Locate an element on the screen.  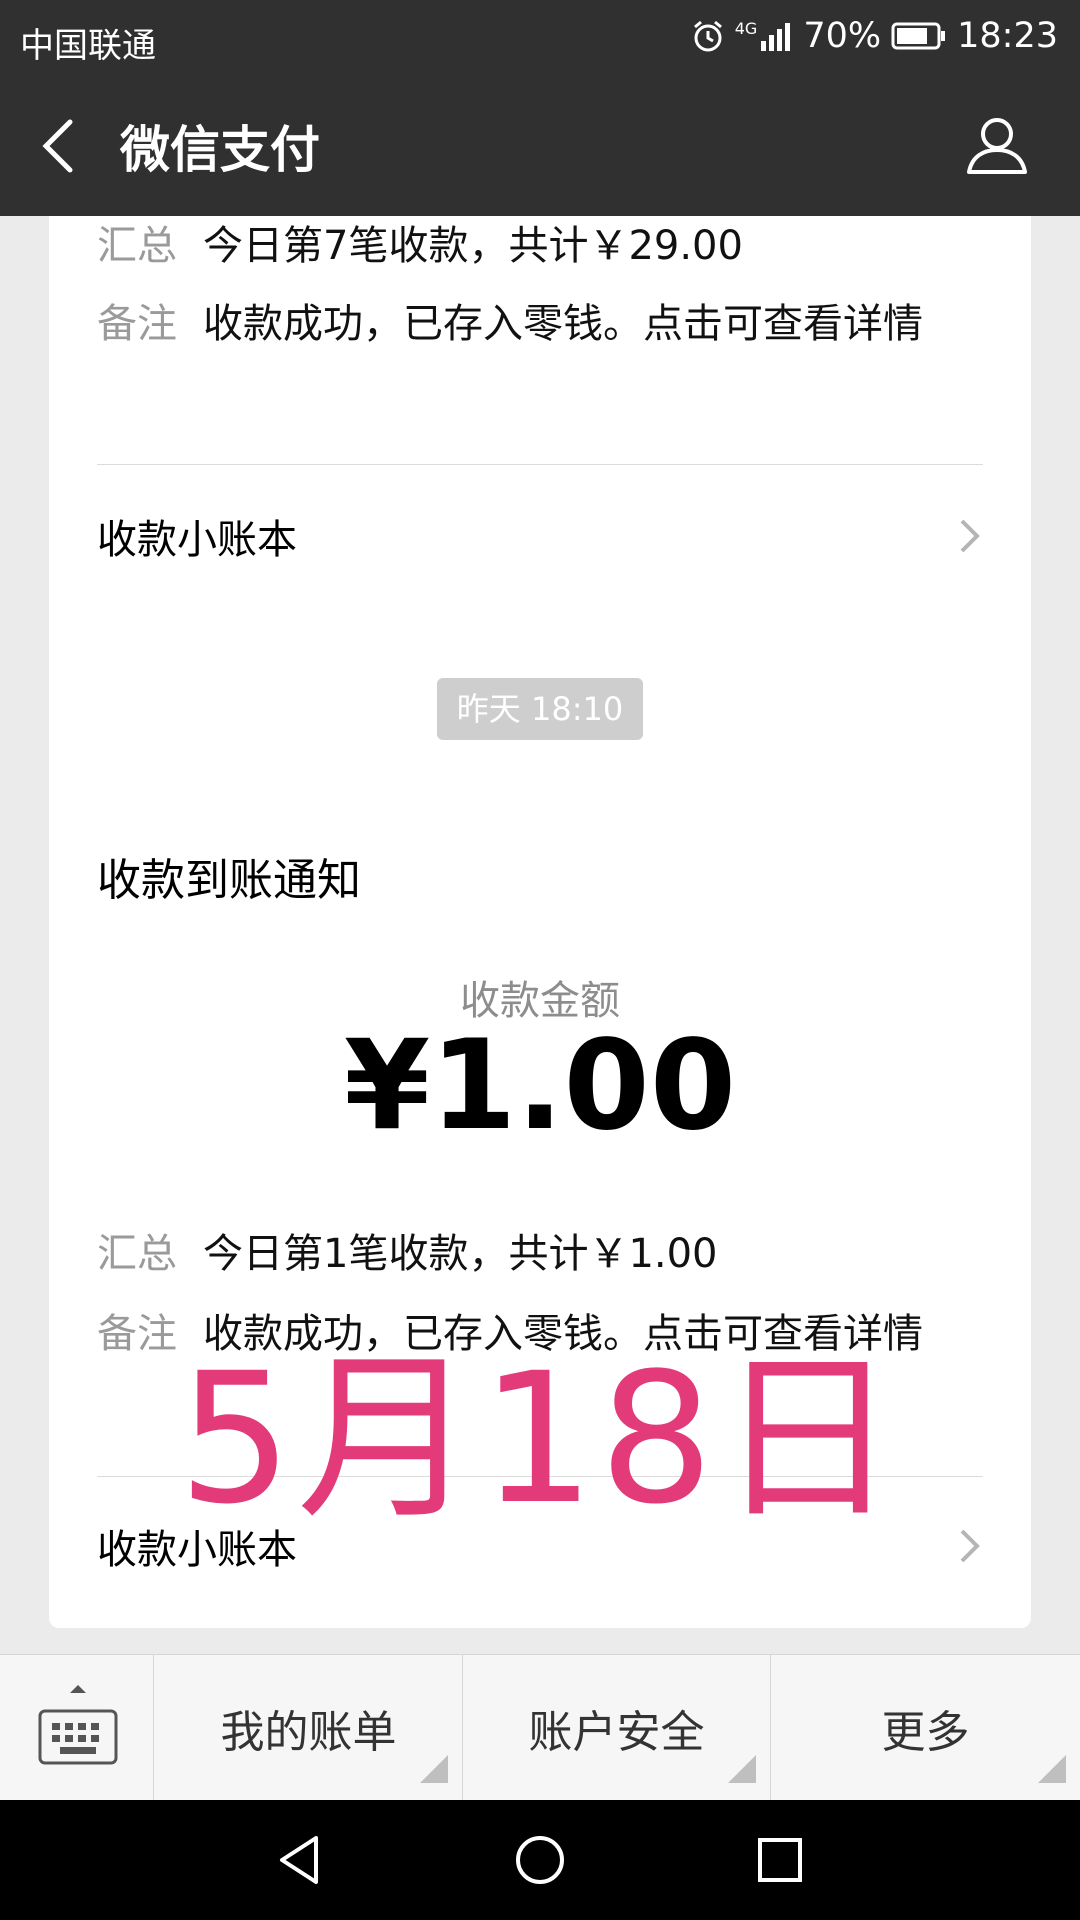
page-title: 微信支付 is located at coordinates (220, 150).